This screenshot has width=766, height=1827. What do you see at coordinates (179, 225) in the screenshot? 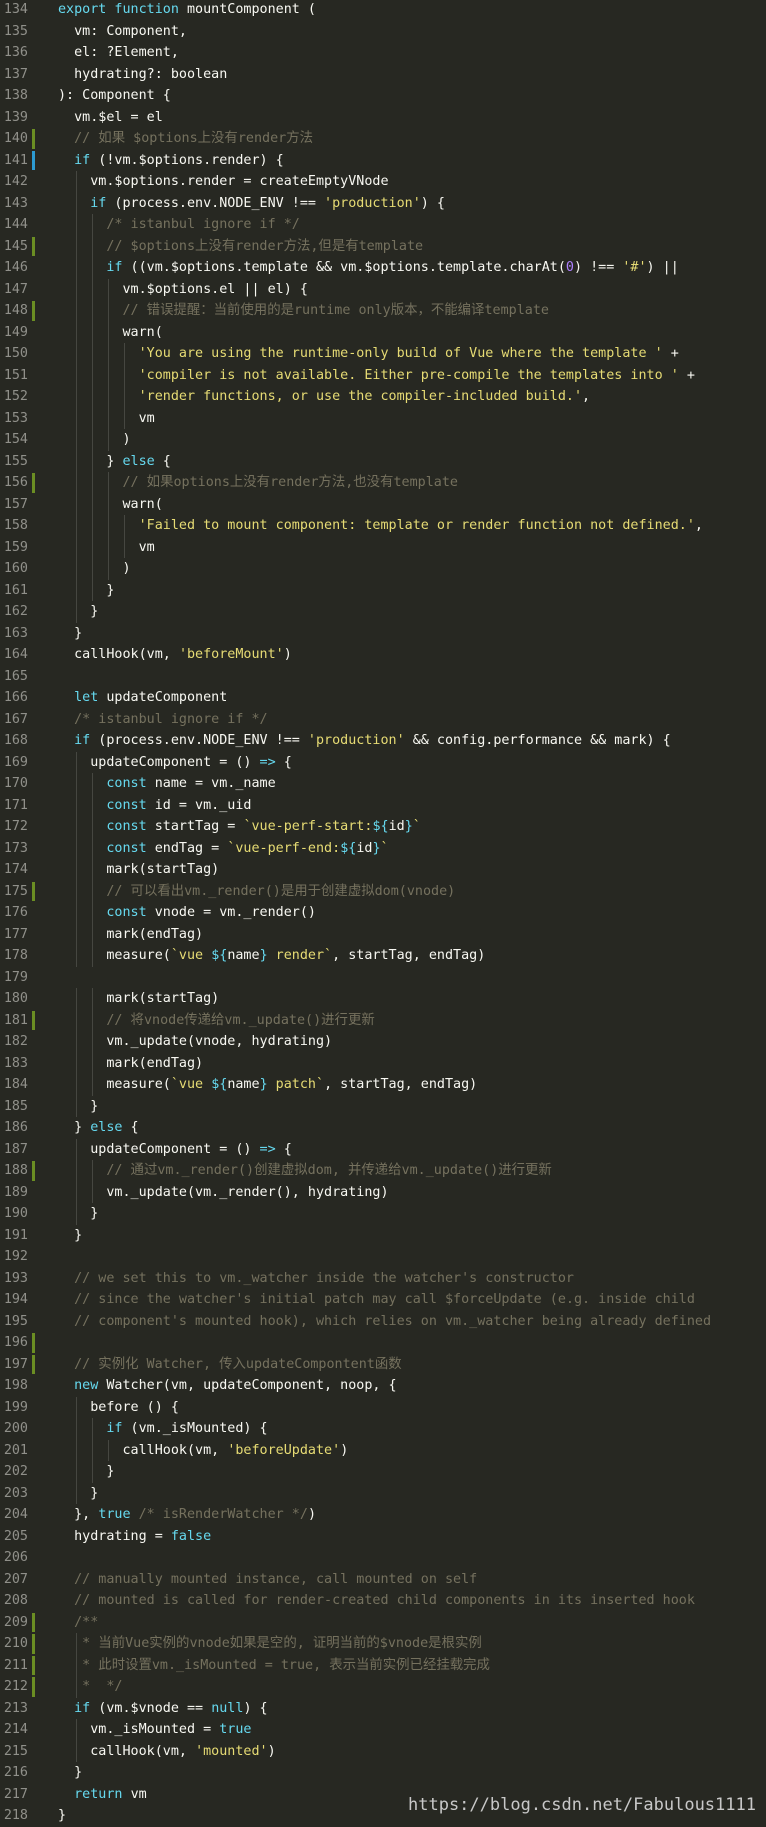
I see `code-text: /* istanbul ignore if */` at bounding box center [179, 225].